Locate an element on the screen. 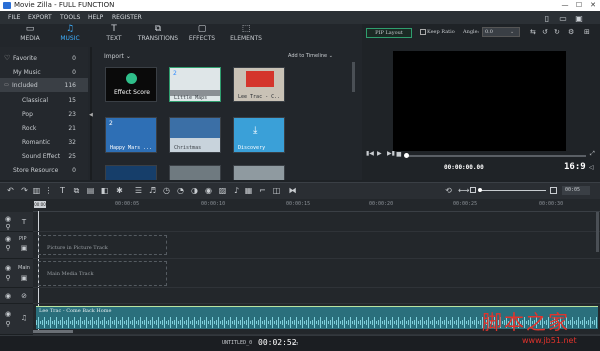  main-track: Main Media Track is located at coordinates (316, 273).